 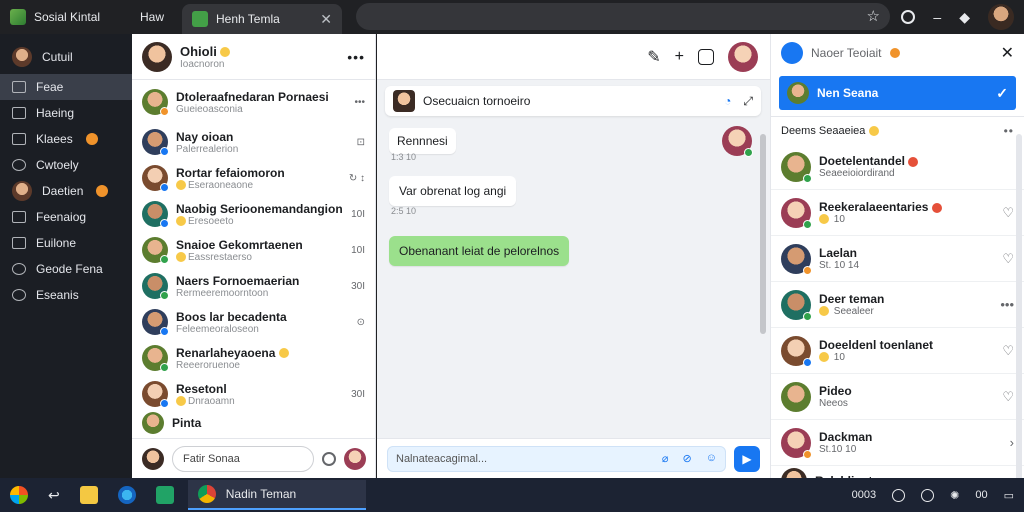 What do you see at coordinates (897, 305) in the screenshot?
I see `contact-item: Deer teman Seealeer •••` at bounding box center [897, 305].